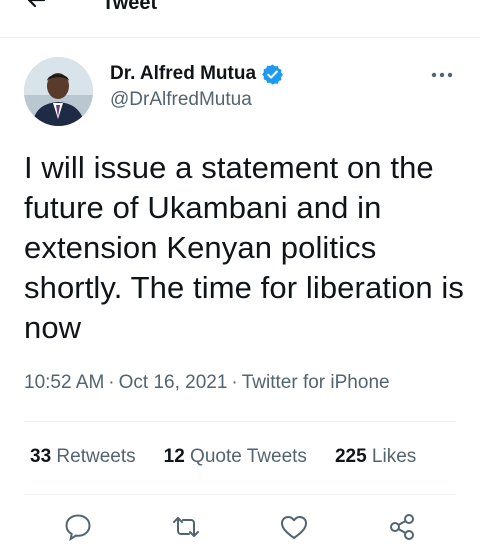 The width and height of the screenshot is (480, 552). I want to click on tweet-date: Oct 16, 2021, so click(173, 382).